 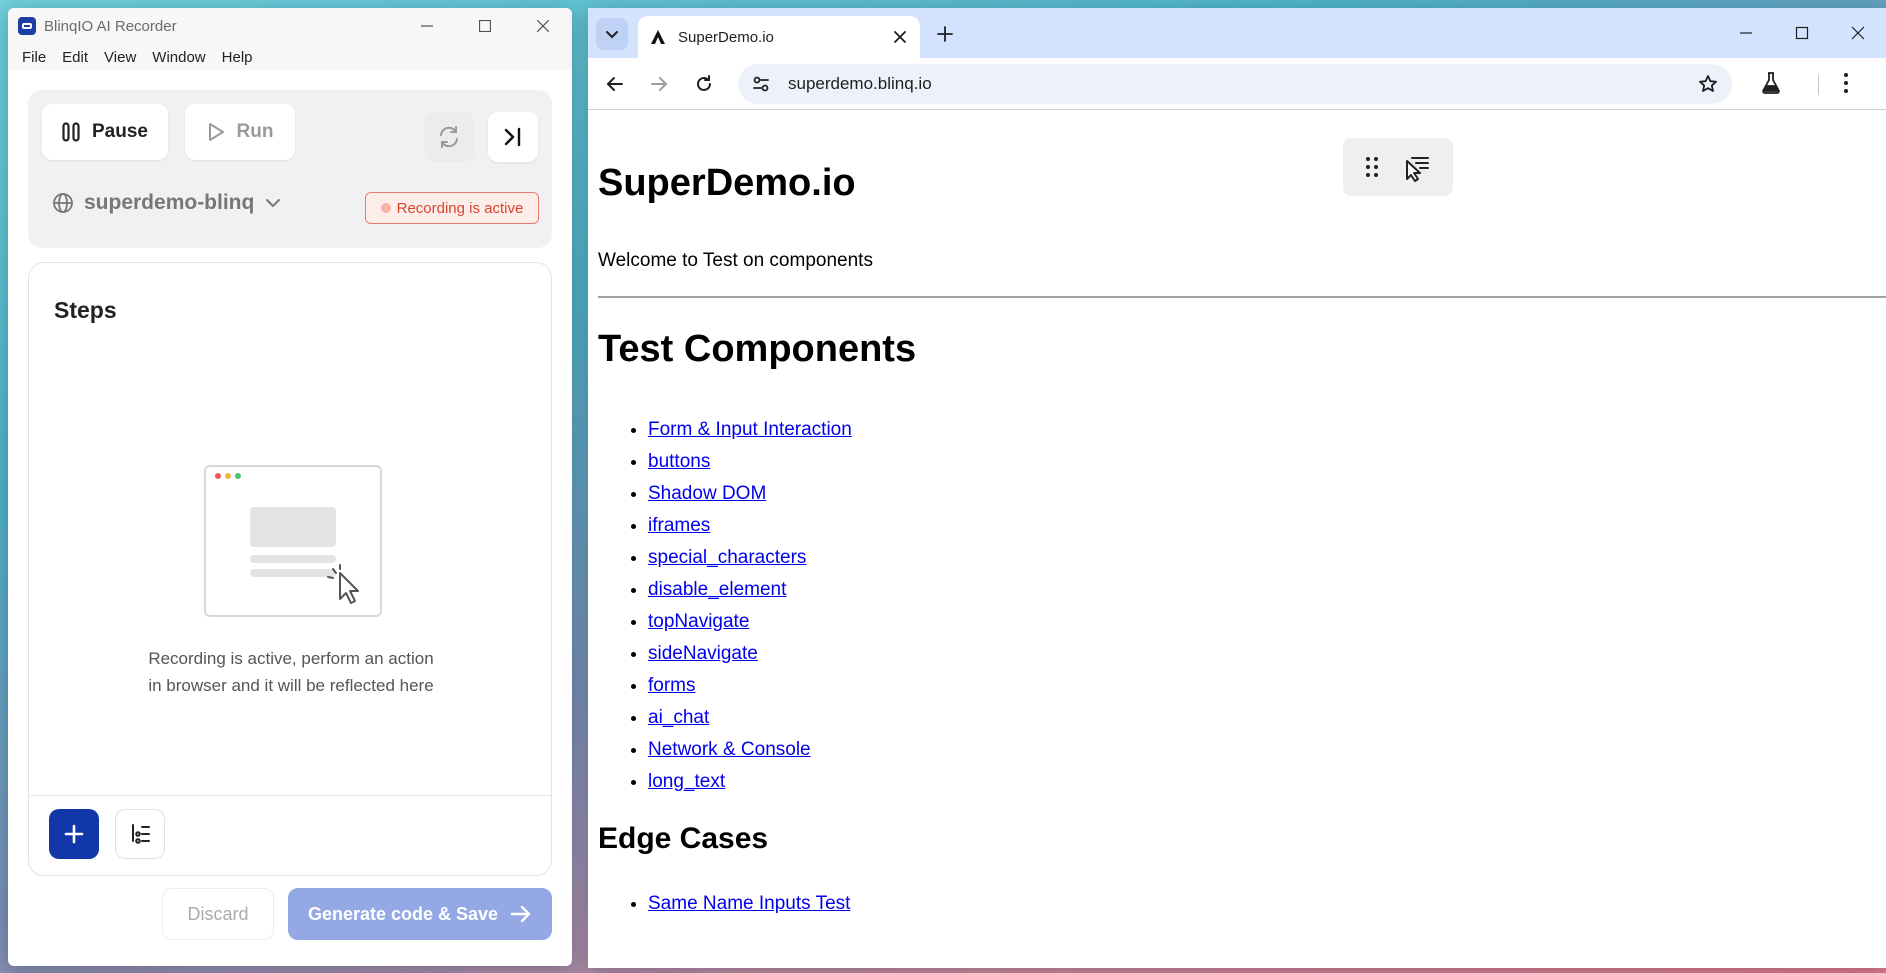 I want to click on list-item: buttons, so click(x=750, y=462).